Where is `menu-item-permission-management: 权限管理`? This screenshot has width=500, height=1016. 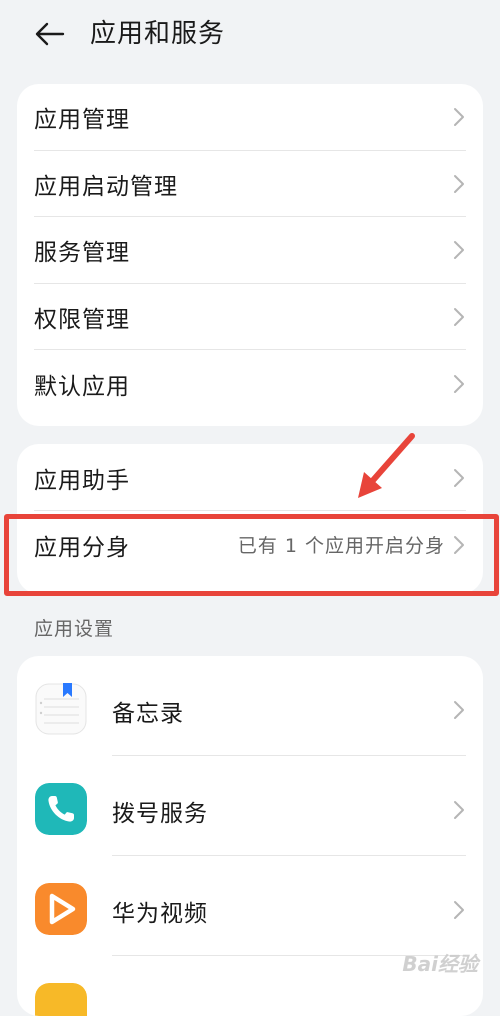 menu-item-permission-management: 权限管理 is located at coordinates (250, 317).